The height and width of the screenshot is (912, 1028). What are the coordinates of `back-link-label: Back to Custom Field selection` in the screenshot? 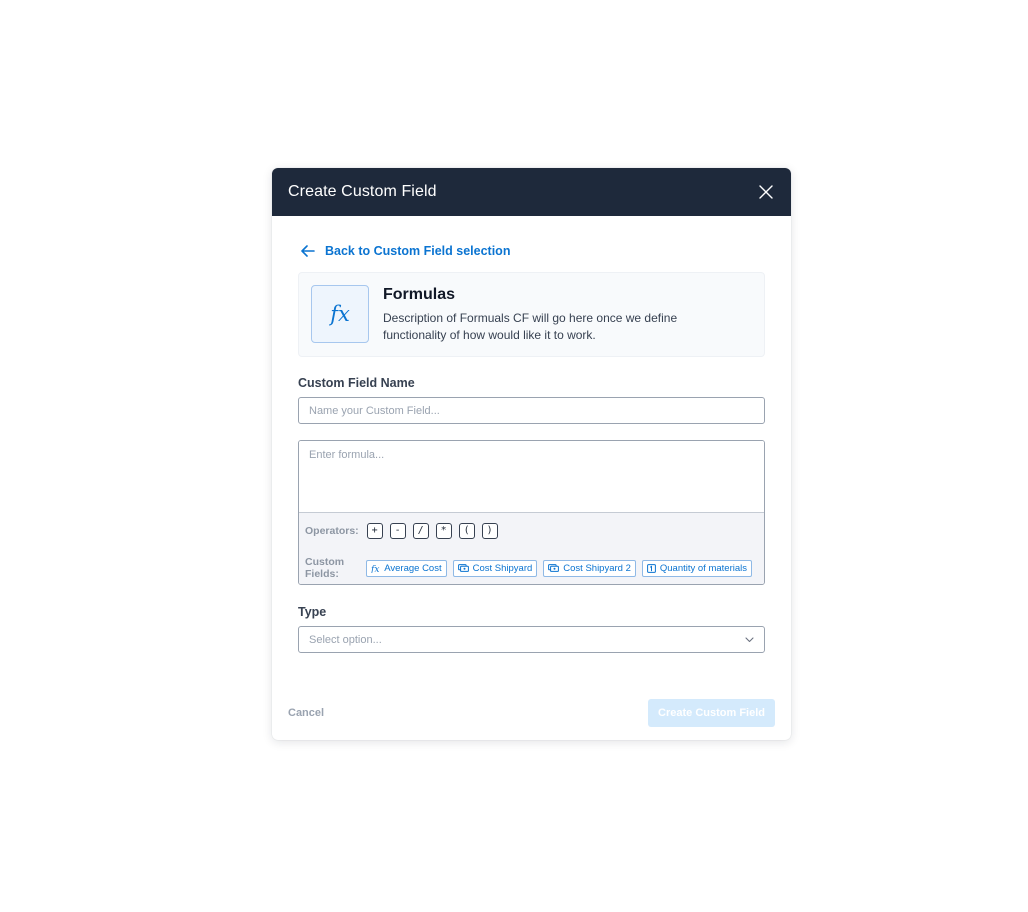 It's located at (418, 251).